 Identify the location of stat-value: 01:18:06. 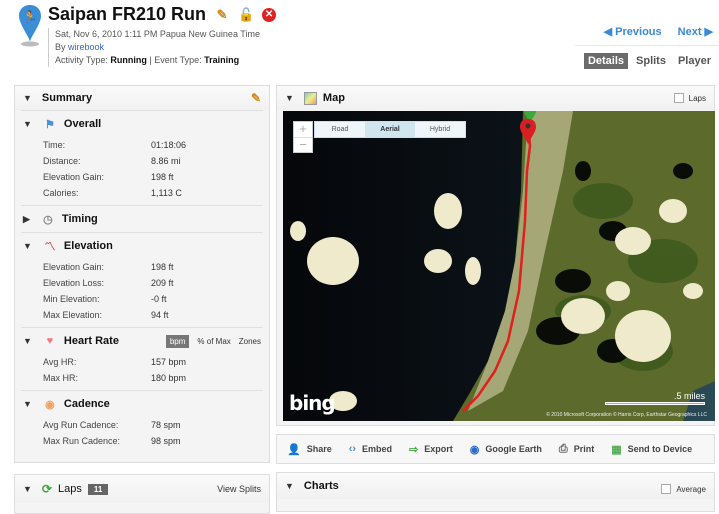
(169, 145).